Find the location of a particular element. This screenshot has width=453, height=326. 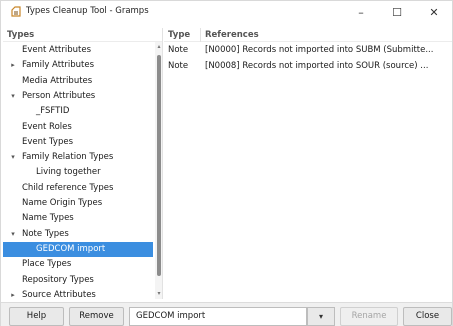

remove-button: Remove is located at coordinates (96, 316).